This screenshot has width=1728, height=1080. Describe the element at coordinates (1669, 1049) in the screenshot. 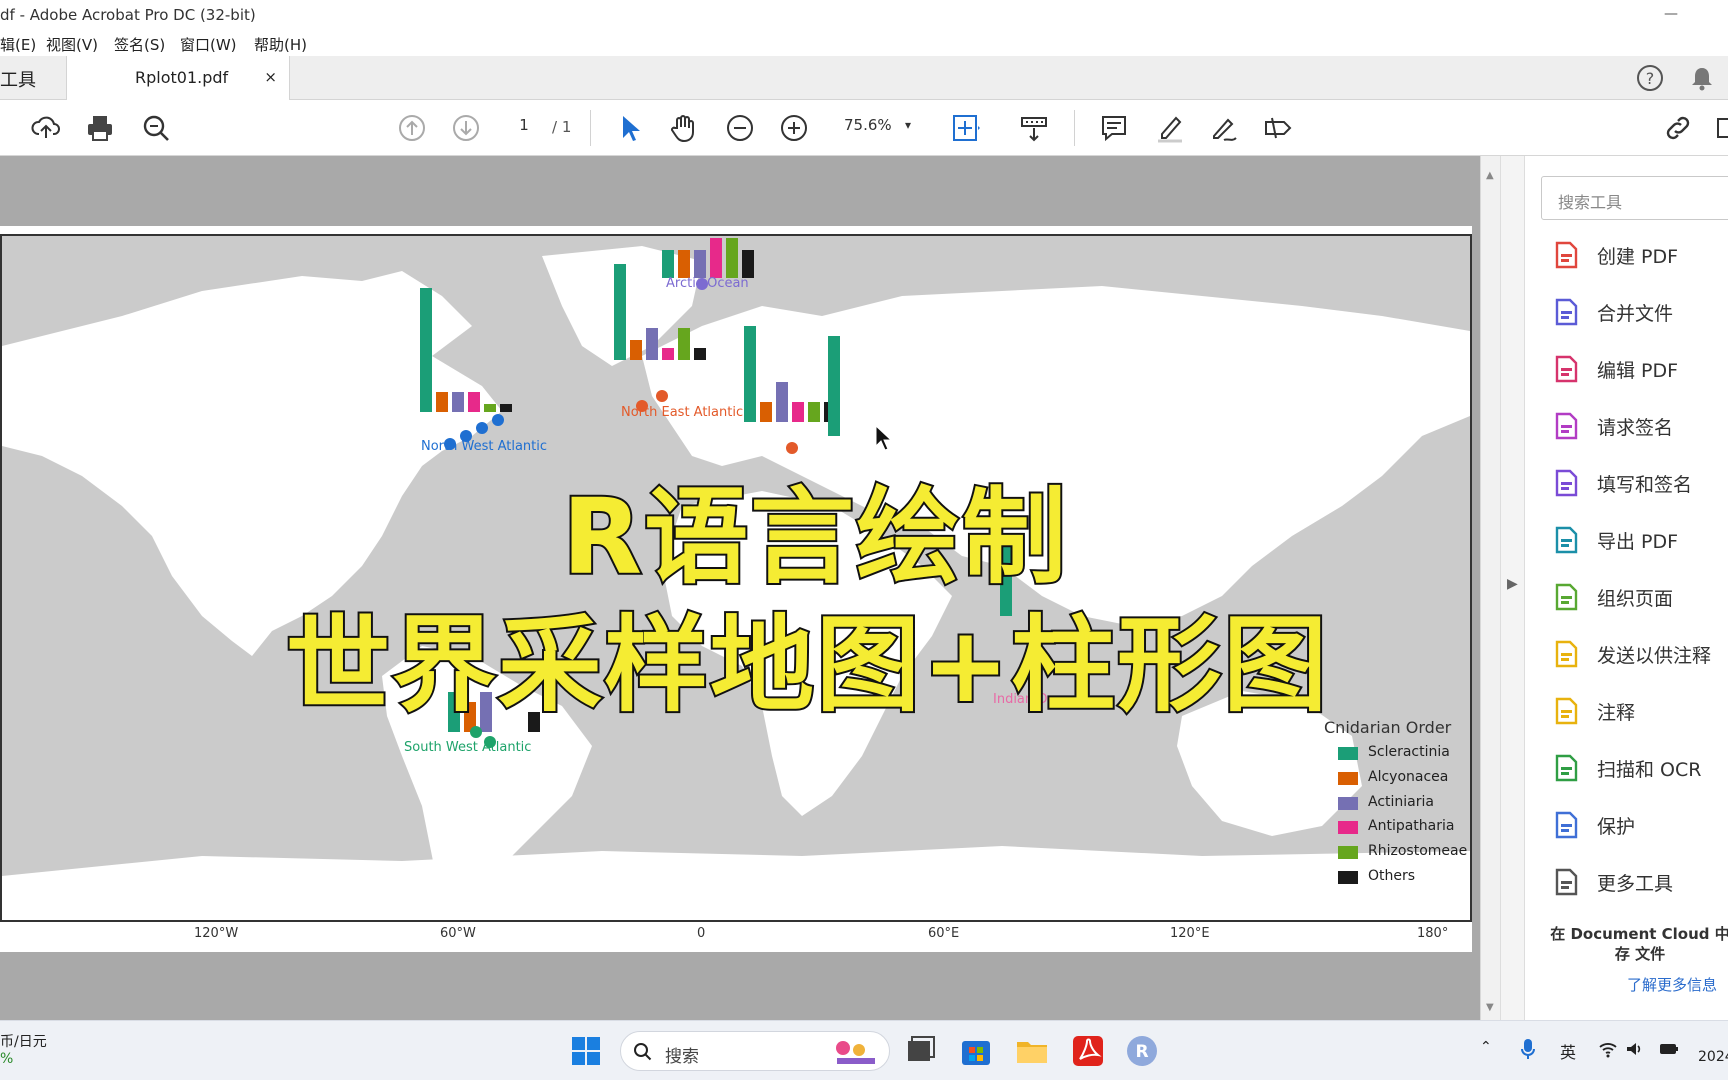

I see `battery-icon` at that location.